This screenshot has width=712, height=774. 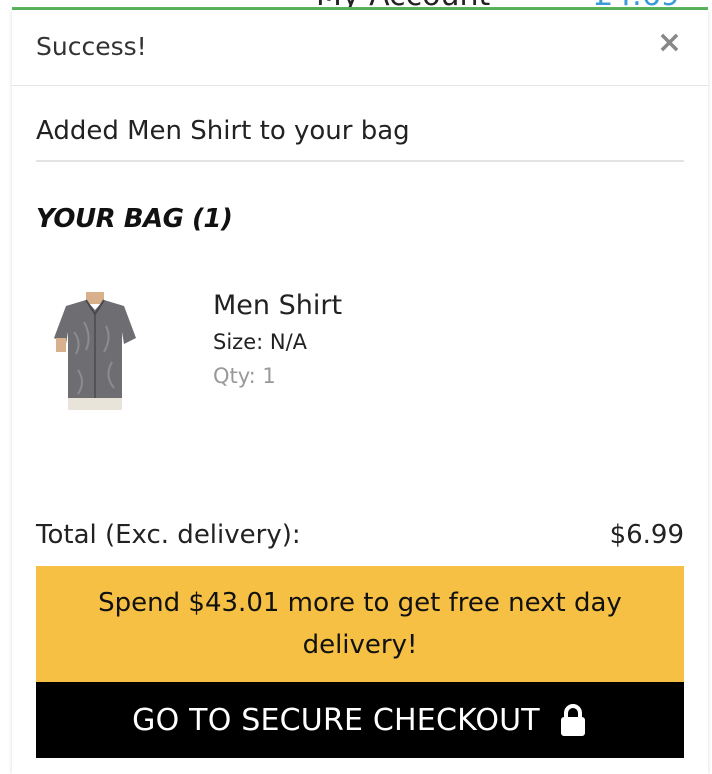 What do you see at coordinates (360, 161) in the screenshot?
I see `divider` at bounding box center [360, 161].